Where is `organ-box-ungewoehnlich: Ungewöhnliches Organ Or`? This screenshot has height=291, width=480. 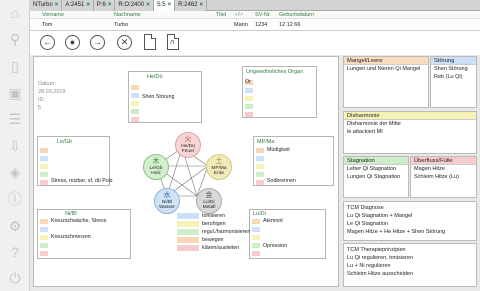
organ-box-ungewoehnlich: Ungewöhnliches Organ Or is located at coordinates (279, 92).